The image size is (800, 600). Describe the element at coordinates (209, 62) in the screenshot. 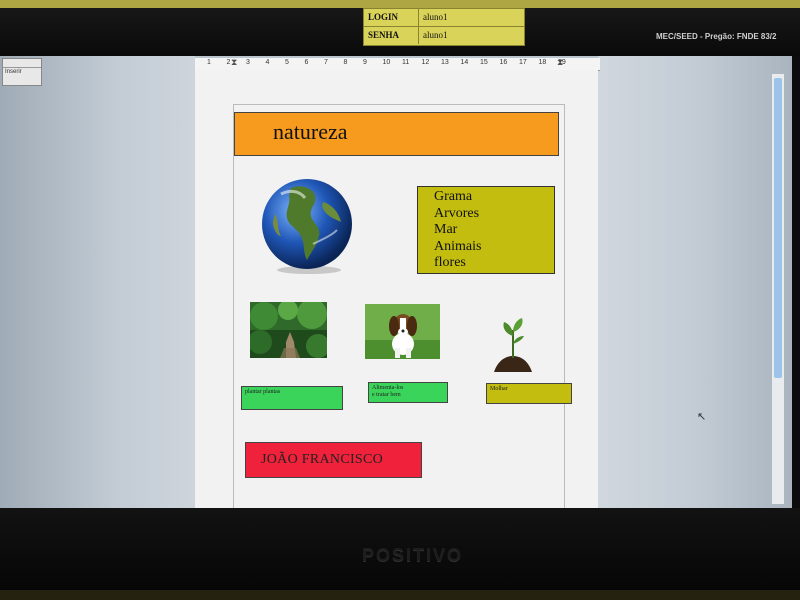

I see `ruler-tick-label: 1` at that location.